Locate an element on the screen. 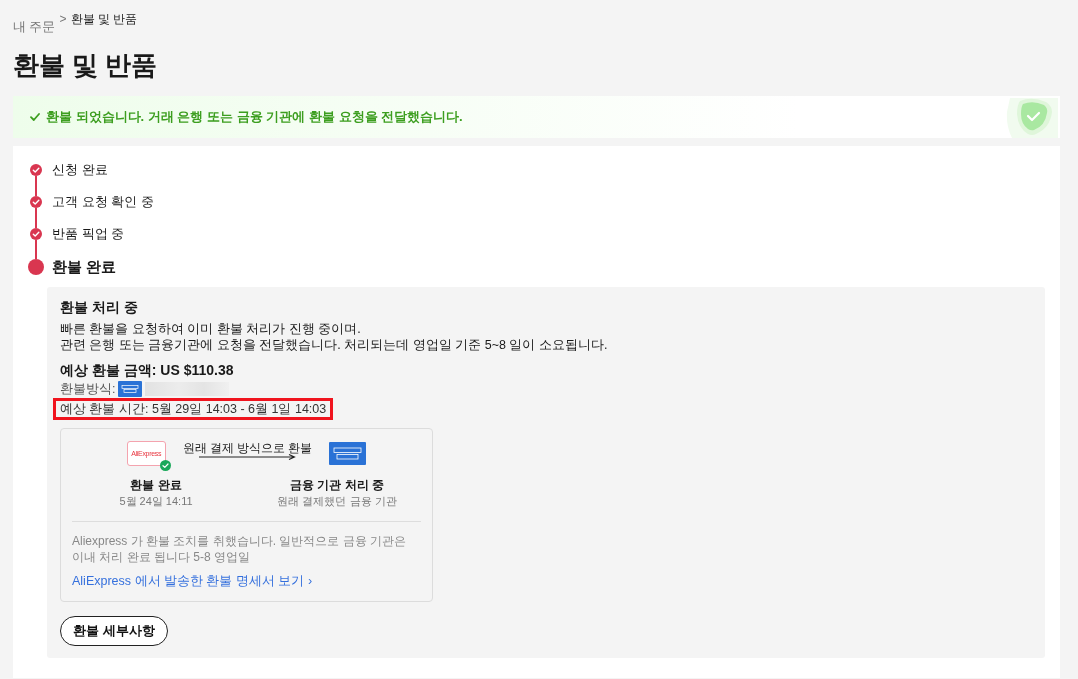 The width and height of the screenshot is (1078, 679). flow-step-title: 환불 완료 is located at coordinates (156, 485).